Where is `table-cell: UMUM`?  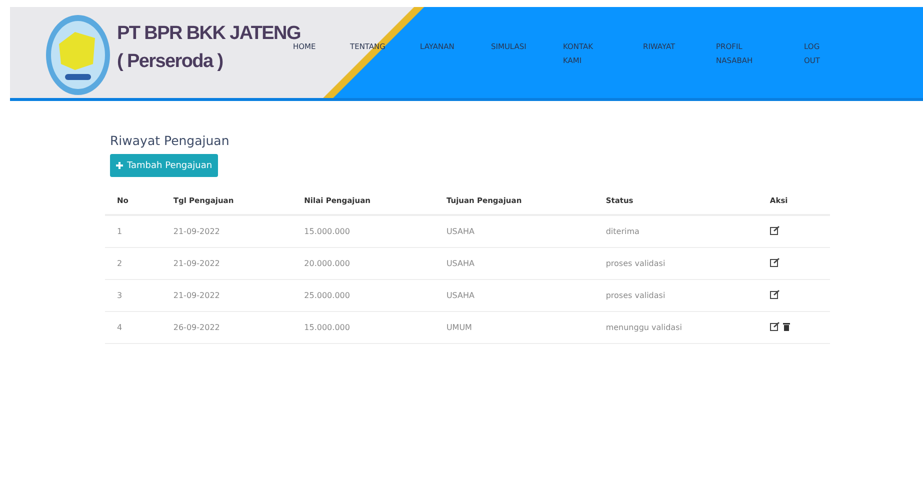 table-cell: UMUM is located at coordinates (526, 328).